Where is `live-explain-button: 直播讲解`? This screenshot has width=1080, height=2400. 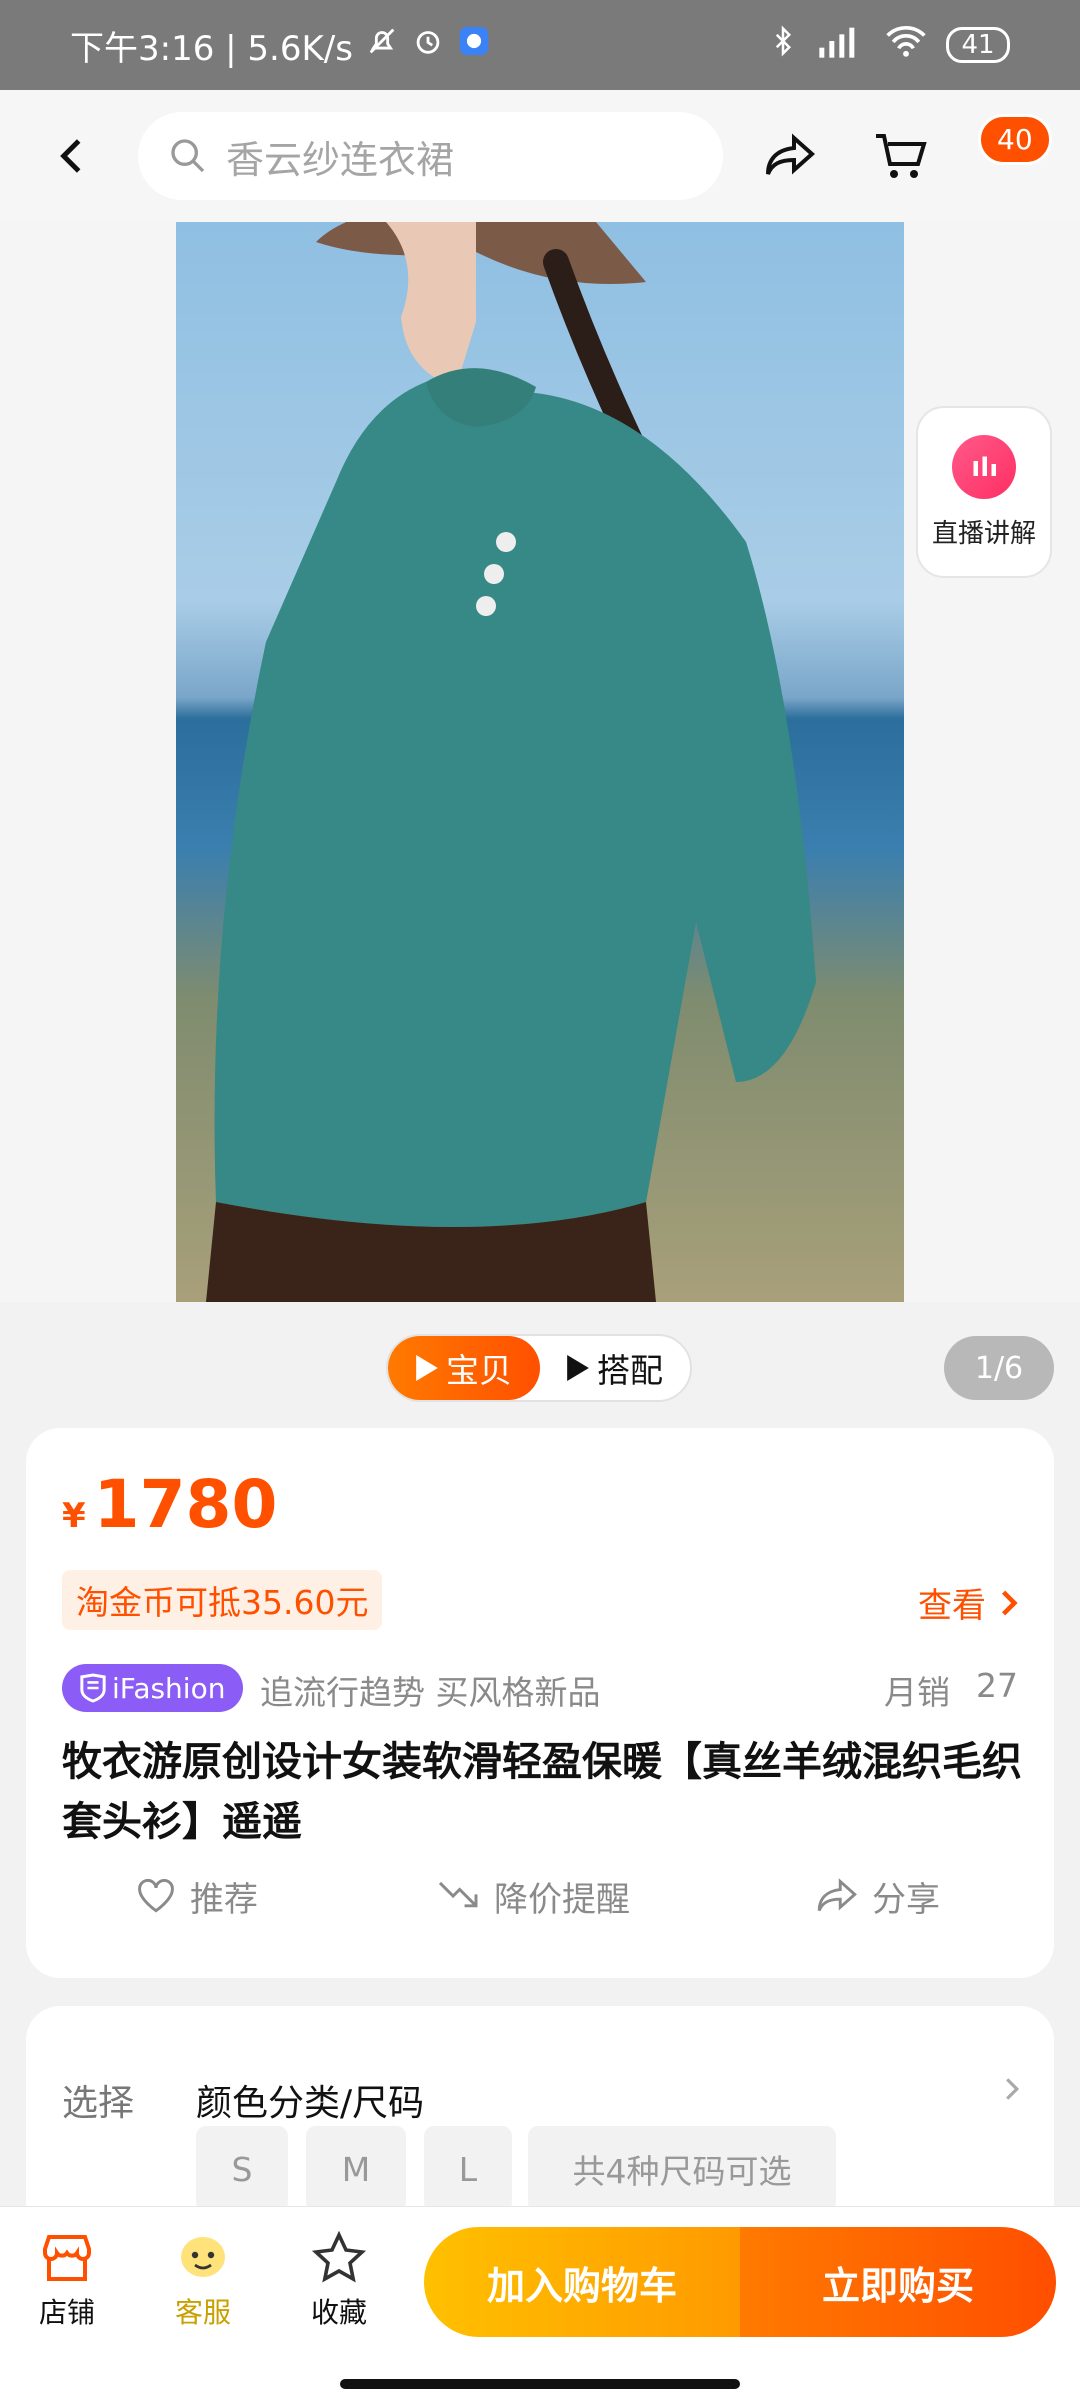
live-explain-button: 直播讲解 is located at coordinates (984, 492).